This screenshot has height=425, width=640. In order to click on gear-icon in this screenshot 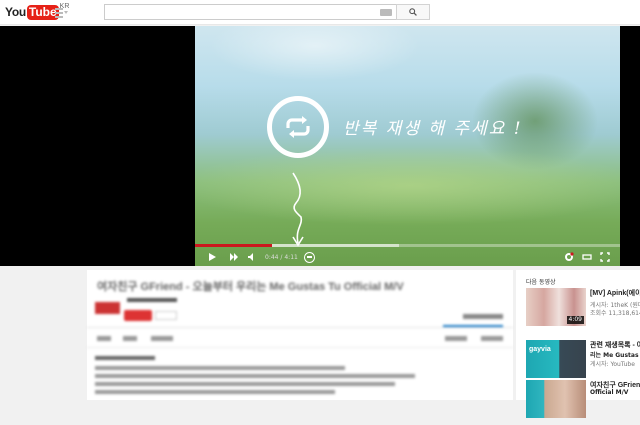, I will do `click(569, 256)`.